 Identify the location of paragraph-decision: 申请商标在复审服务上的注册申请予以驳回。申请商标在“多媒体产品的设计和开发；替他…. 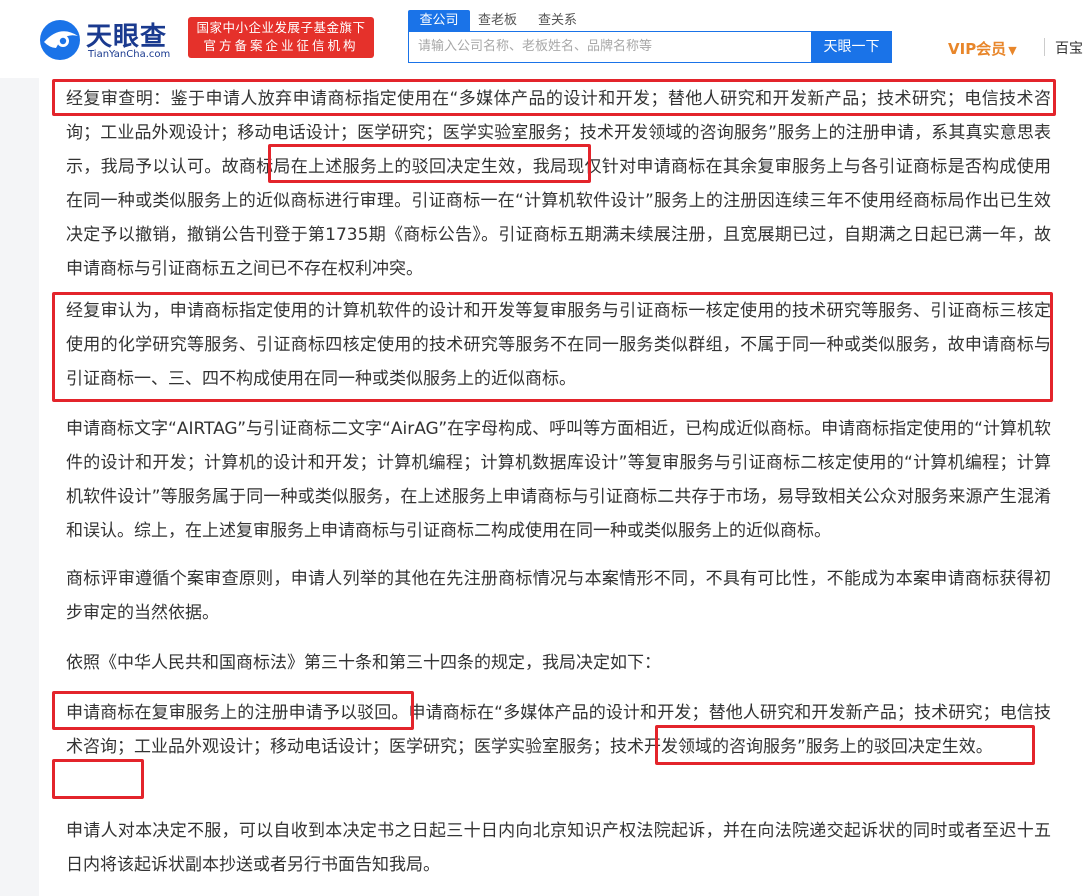
(558, 730).